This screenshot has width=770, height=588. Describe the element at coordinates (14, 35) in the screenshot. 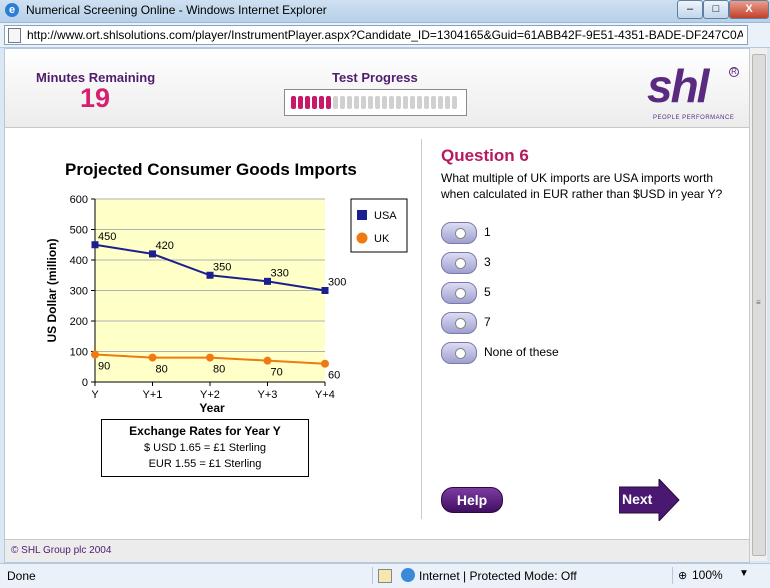

I see `page-icon` at that location.